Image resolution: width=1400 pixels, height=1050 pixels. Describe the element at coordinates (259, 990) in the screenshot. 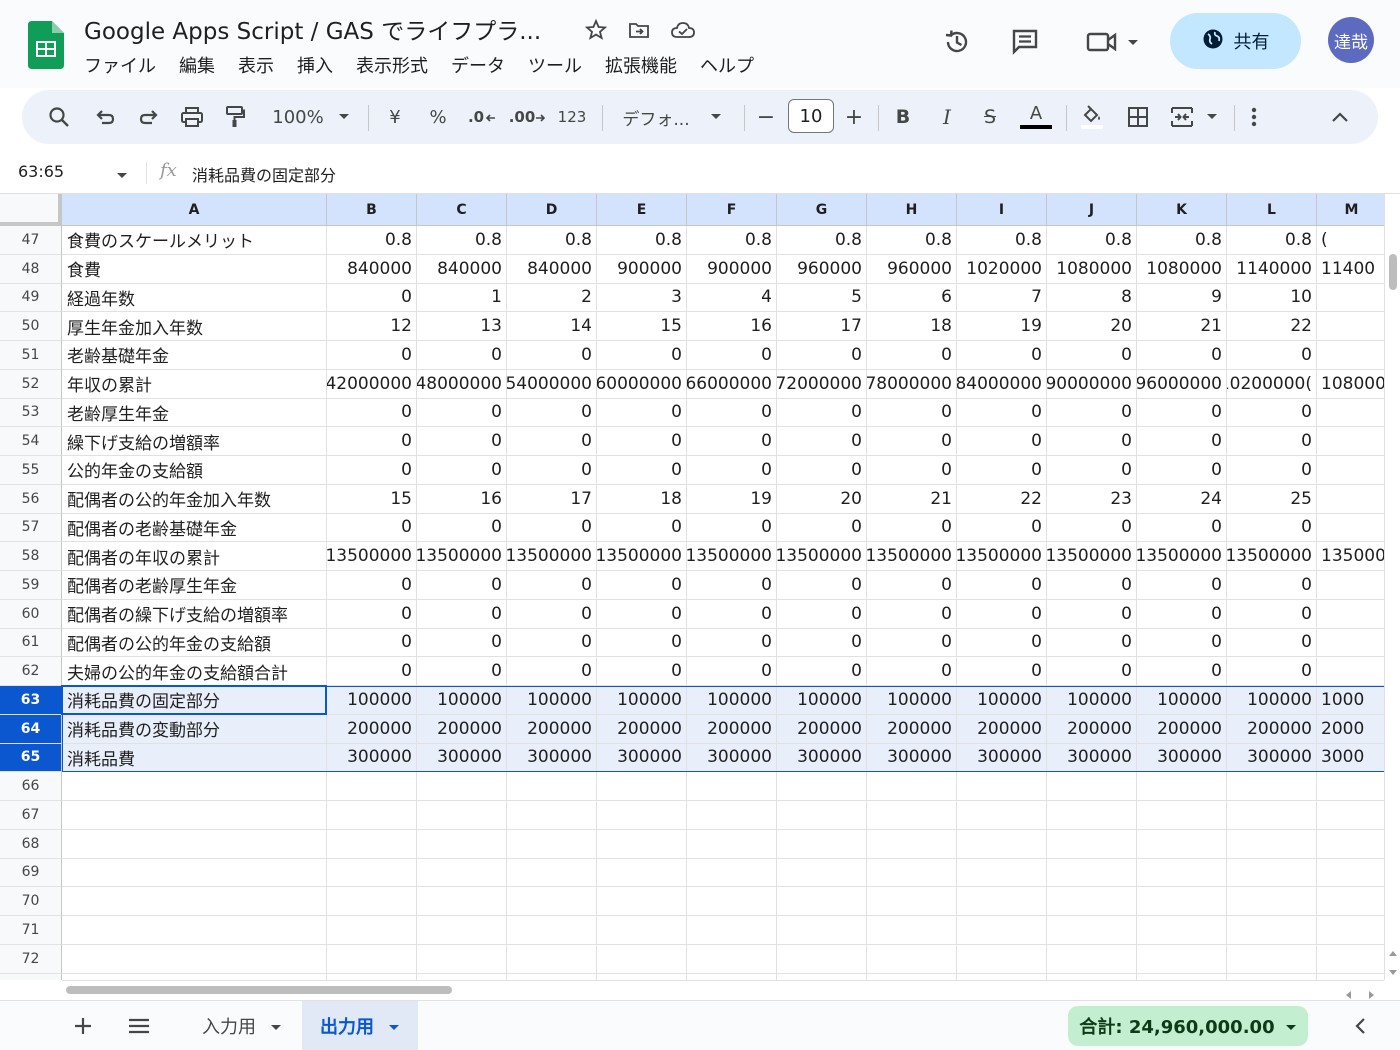

I see `horizontal-scroll-thumb` at that location.